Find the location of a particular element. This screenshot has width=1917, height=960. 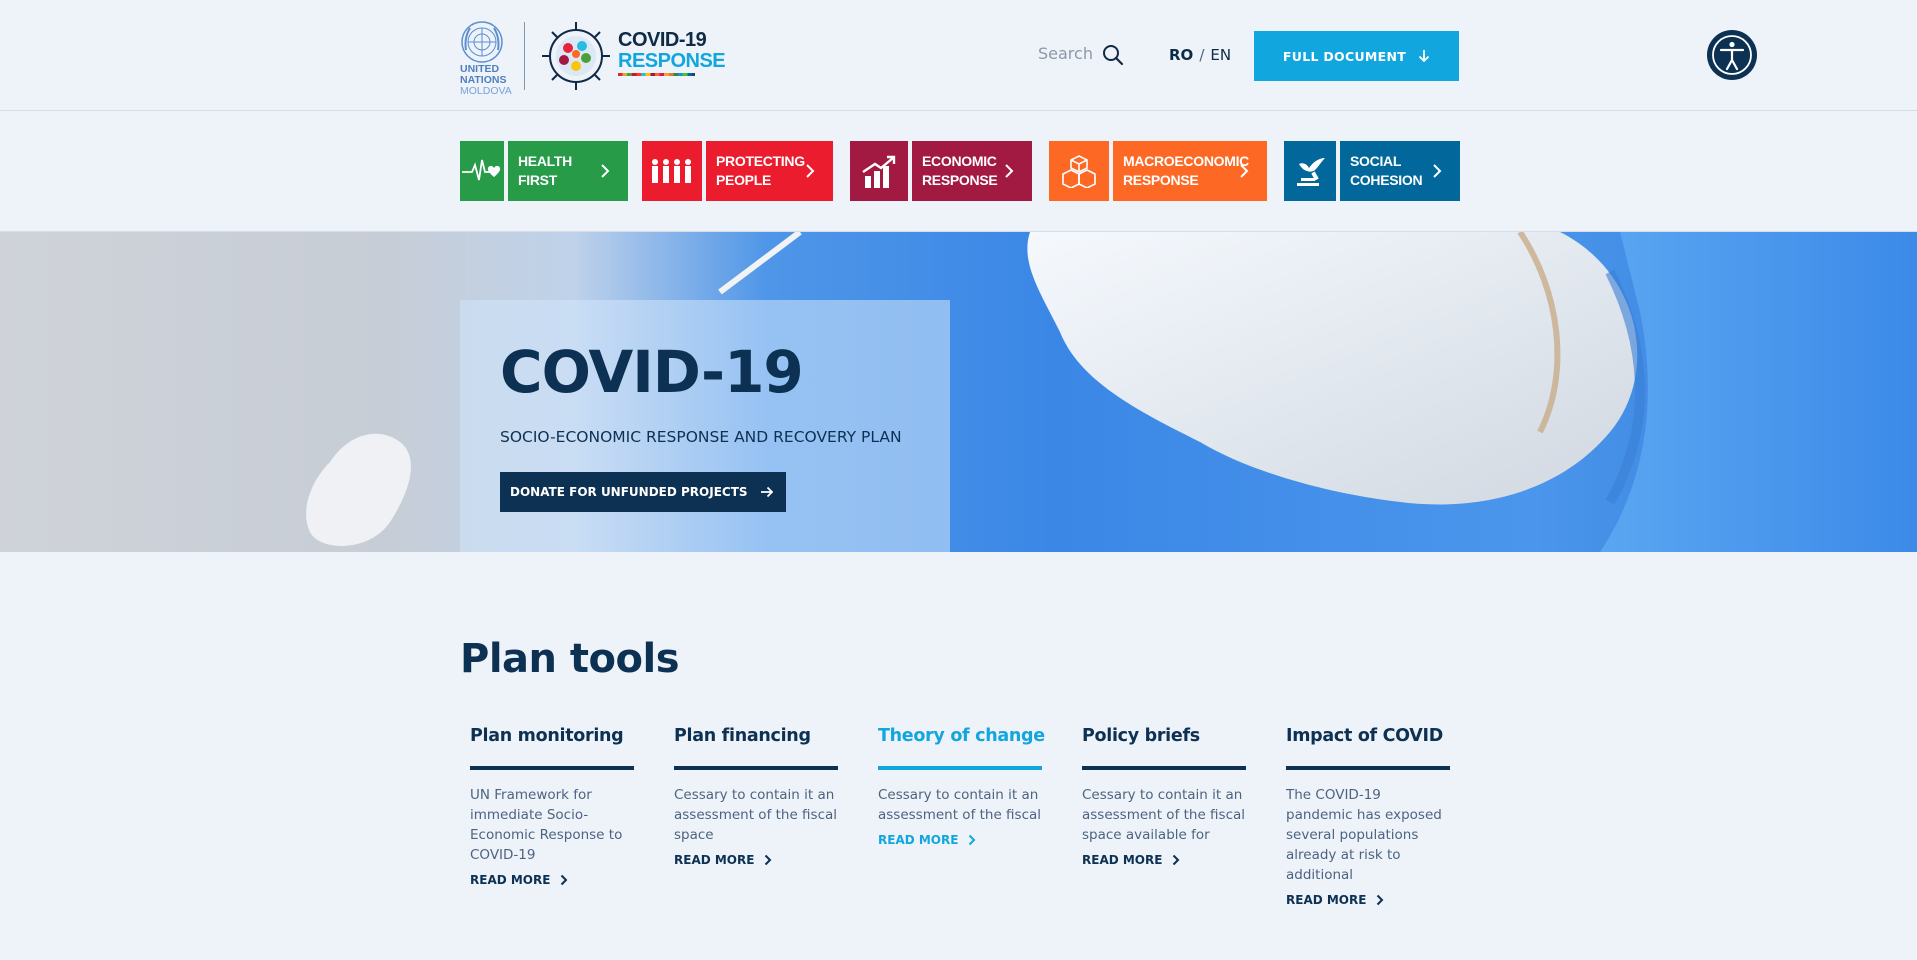

tool-title: Plan monitoring is located at coordinates (552, 741).